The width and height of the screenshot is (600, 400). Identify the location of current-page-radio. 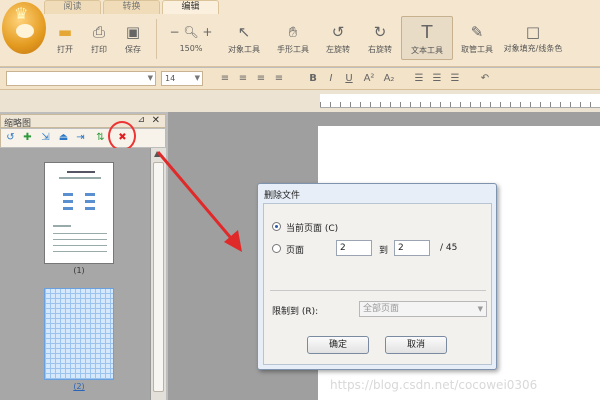
(276, 226).